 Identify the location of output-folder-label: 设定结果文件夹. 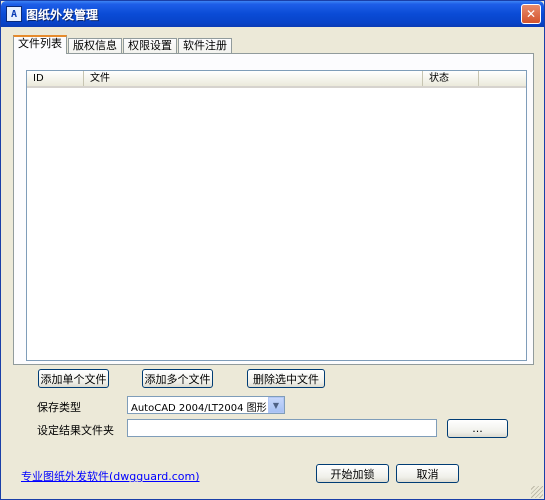
(75, 430).